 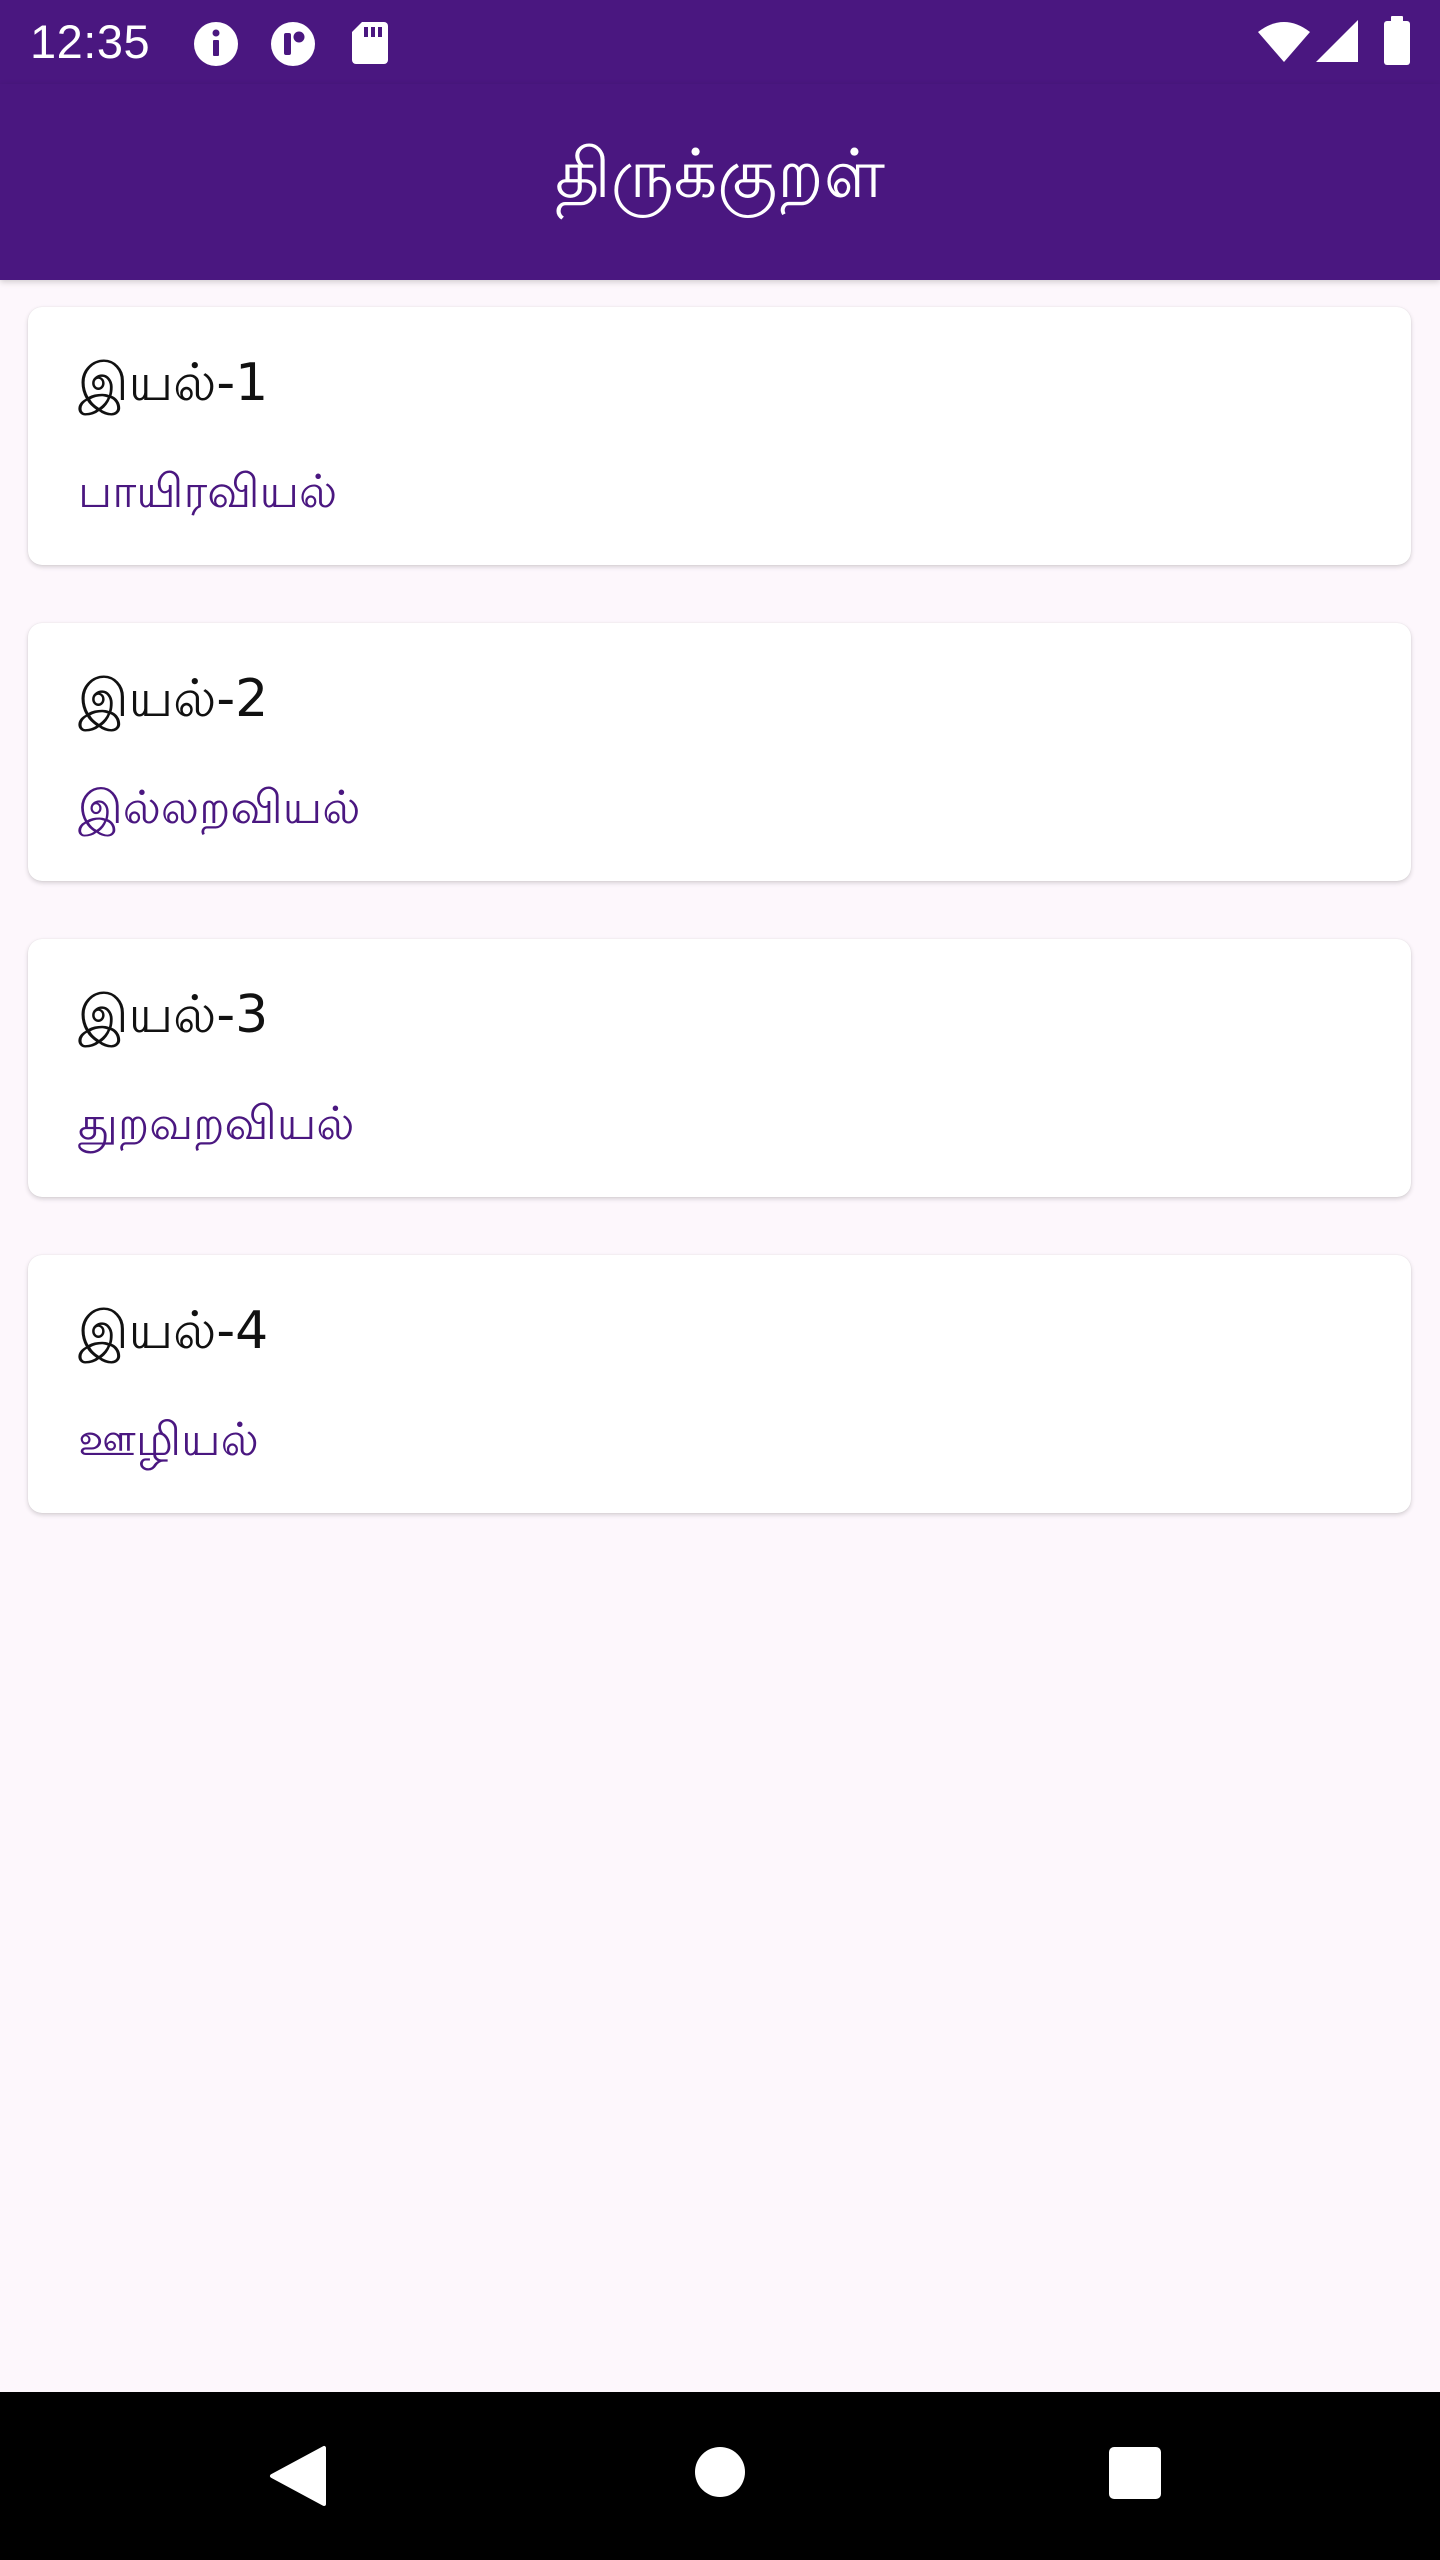 I want to click on navigation-bar, so click(x=720, y=2476).